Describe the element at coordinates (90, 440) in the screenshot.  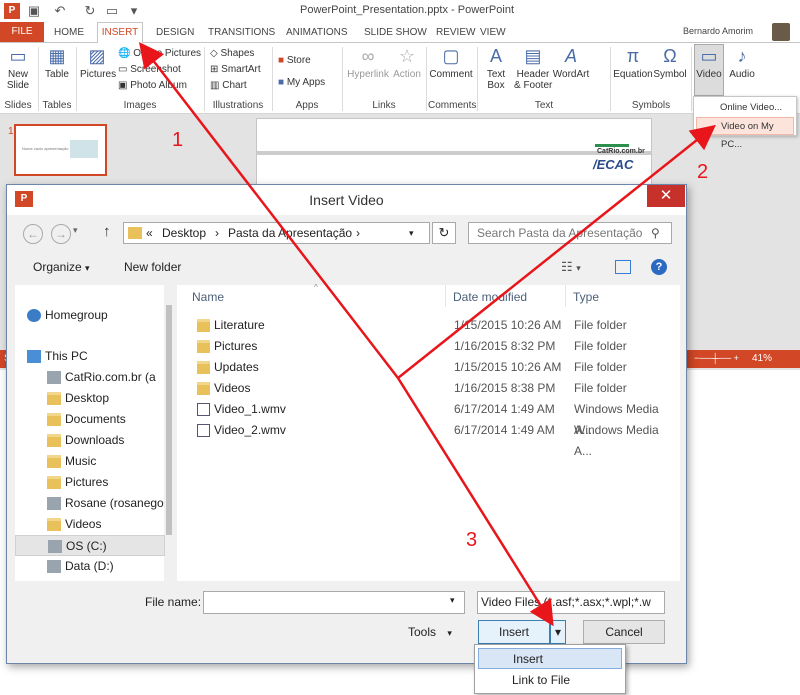
I see `nav-item-downloads: Downloads` at that location.